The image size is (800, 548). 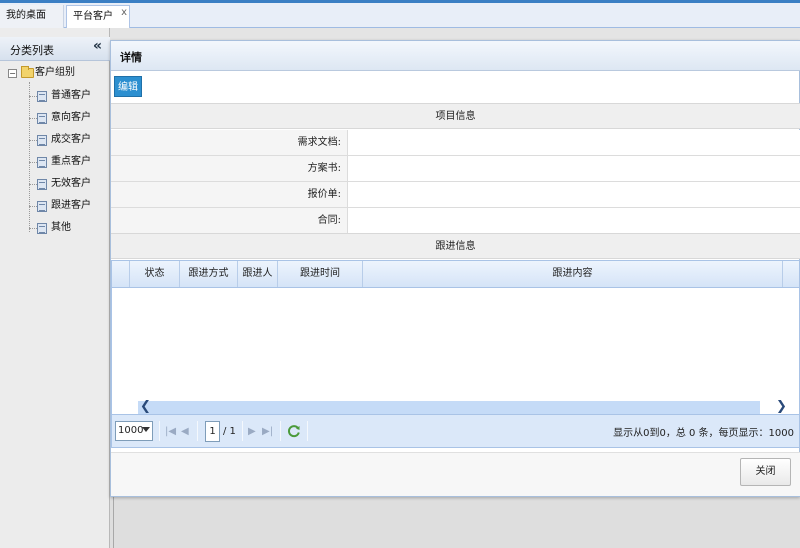 I want to click on sidebar-item-label: 重点客户, so click(x=71, y=161).